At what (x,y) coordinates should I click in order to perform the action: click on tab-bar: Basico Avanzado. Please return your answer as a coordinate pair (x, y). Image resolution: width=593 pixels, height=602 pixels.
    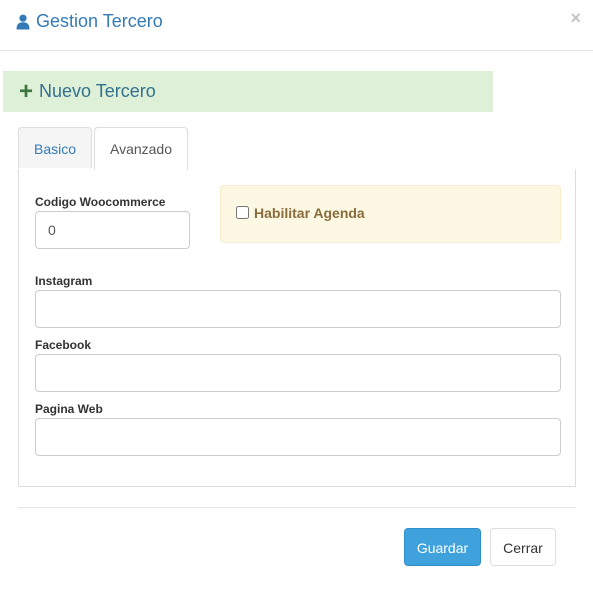
    Looking at the image, I should click on (297, 148).